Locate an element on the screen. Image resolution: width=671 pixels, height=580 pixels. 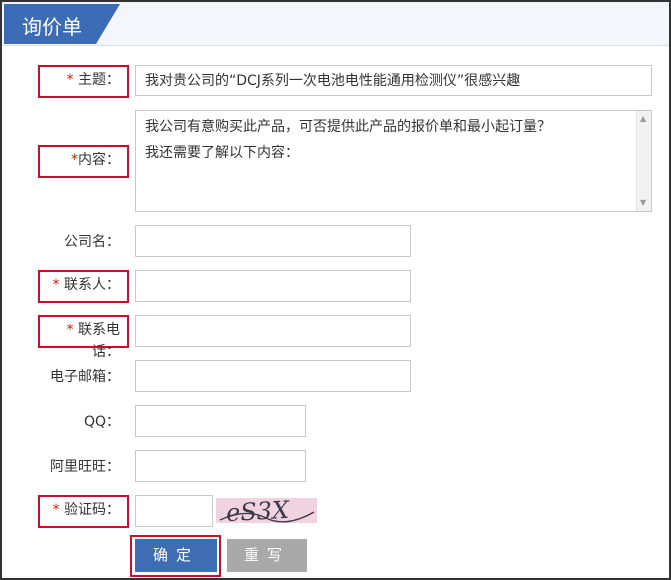
company-label: 公司名： is located at coordinates (92, 242).